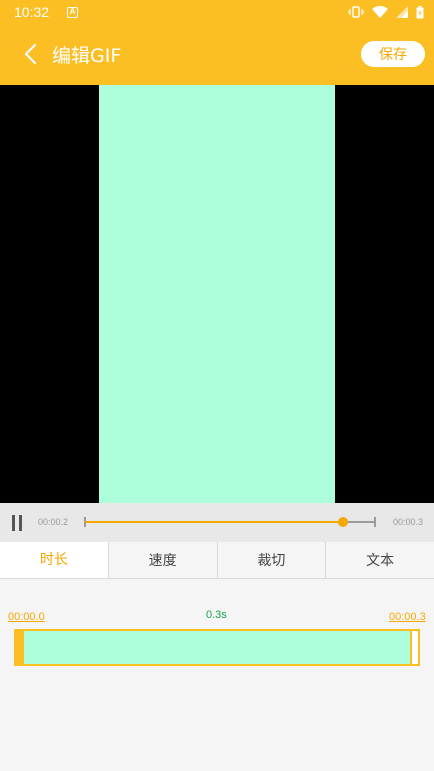 This screenshot has height=771, width=434. What do you see at coordinates (217, 54) in the screenshot?
I see `app-bar: 编辑GIF 保存` at bounding box center [217, 54].